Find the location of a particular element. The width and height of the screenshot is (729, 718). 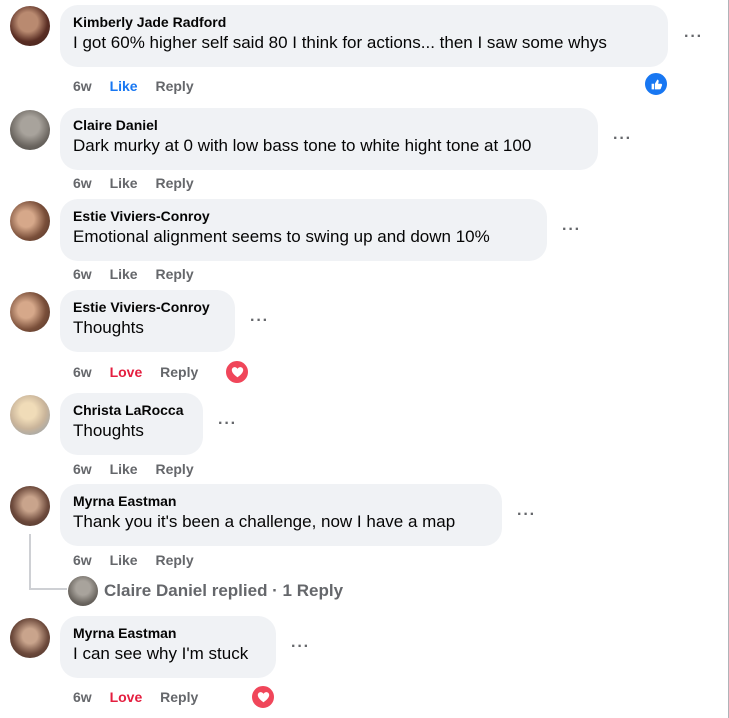

comment-bubble: Christa LaRocca Thoughts is located at coordinates (131, 424).